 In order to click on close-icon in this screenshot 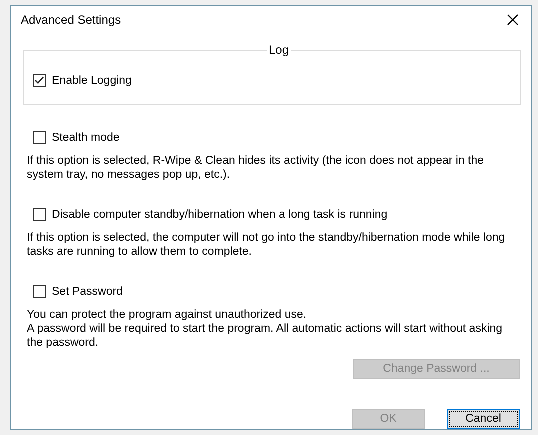, I will do `click(513, 20)`.